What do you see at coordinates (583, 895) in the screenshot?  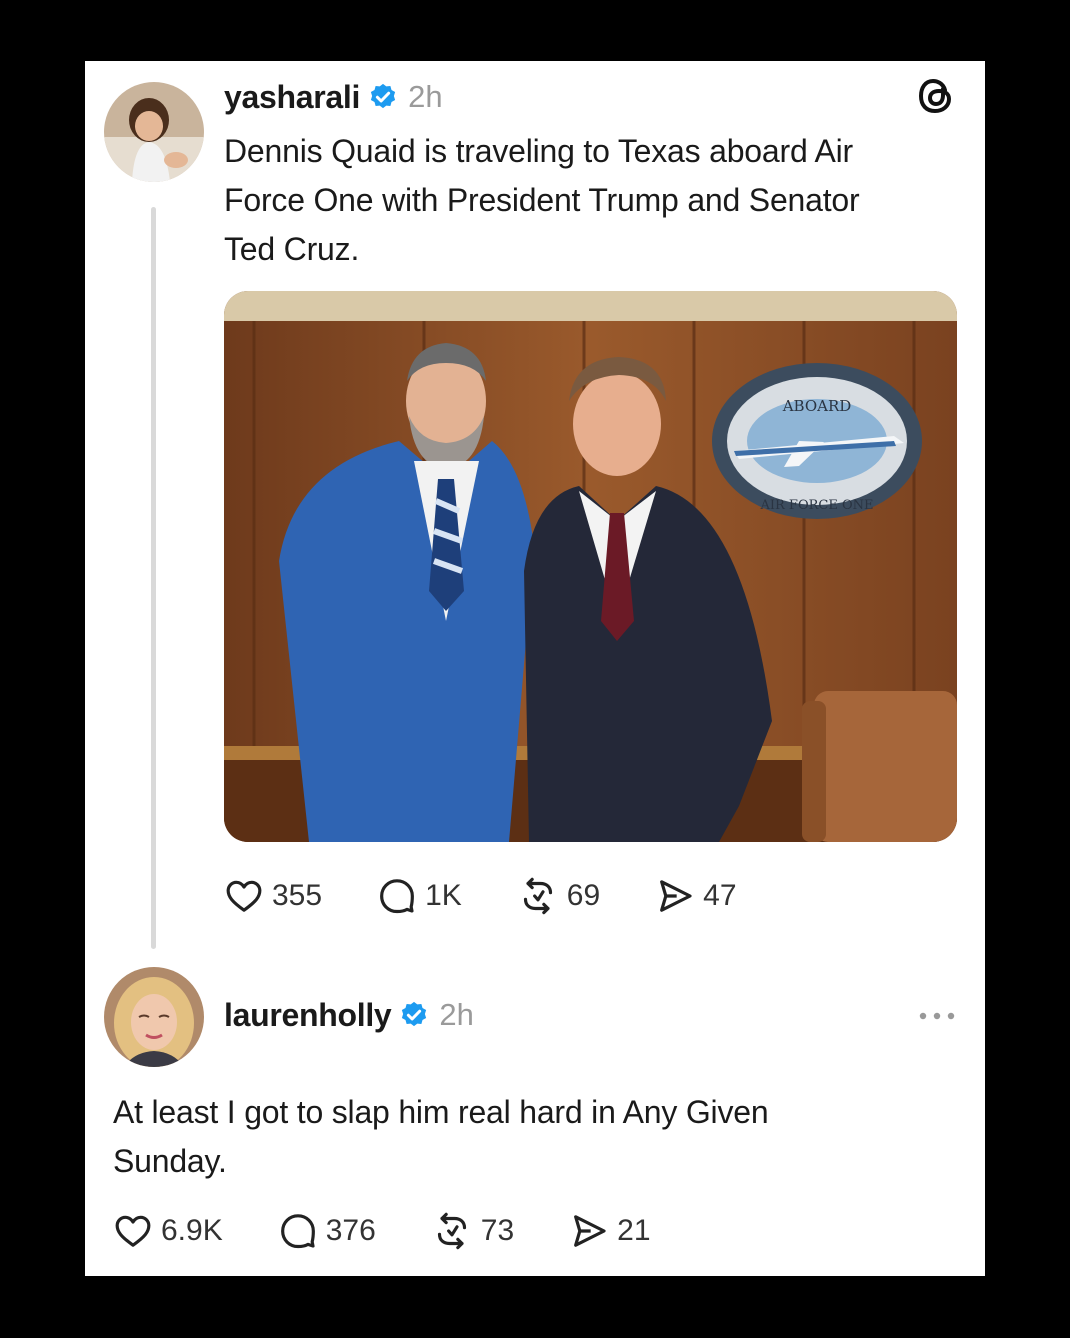 I see `repost-count: 69` at bounding box center [583, 895].